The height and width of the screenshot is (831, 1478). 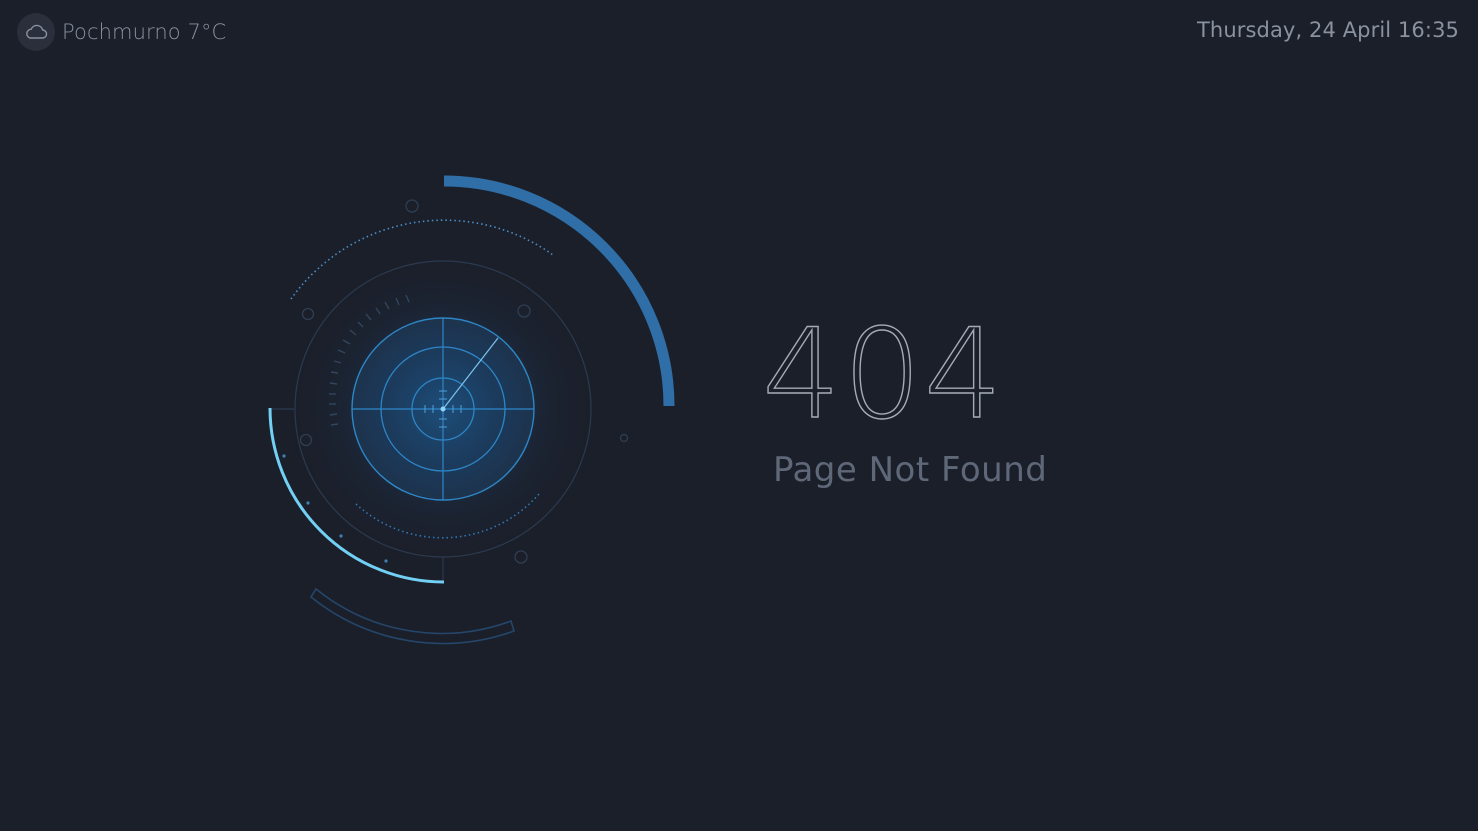 What do you see at coordinates (443, 409) in the screenshot?
I see `radar-center-dot` at bounding box center [443, 409].